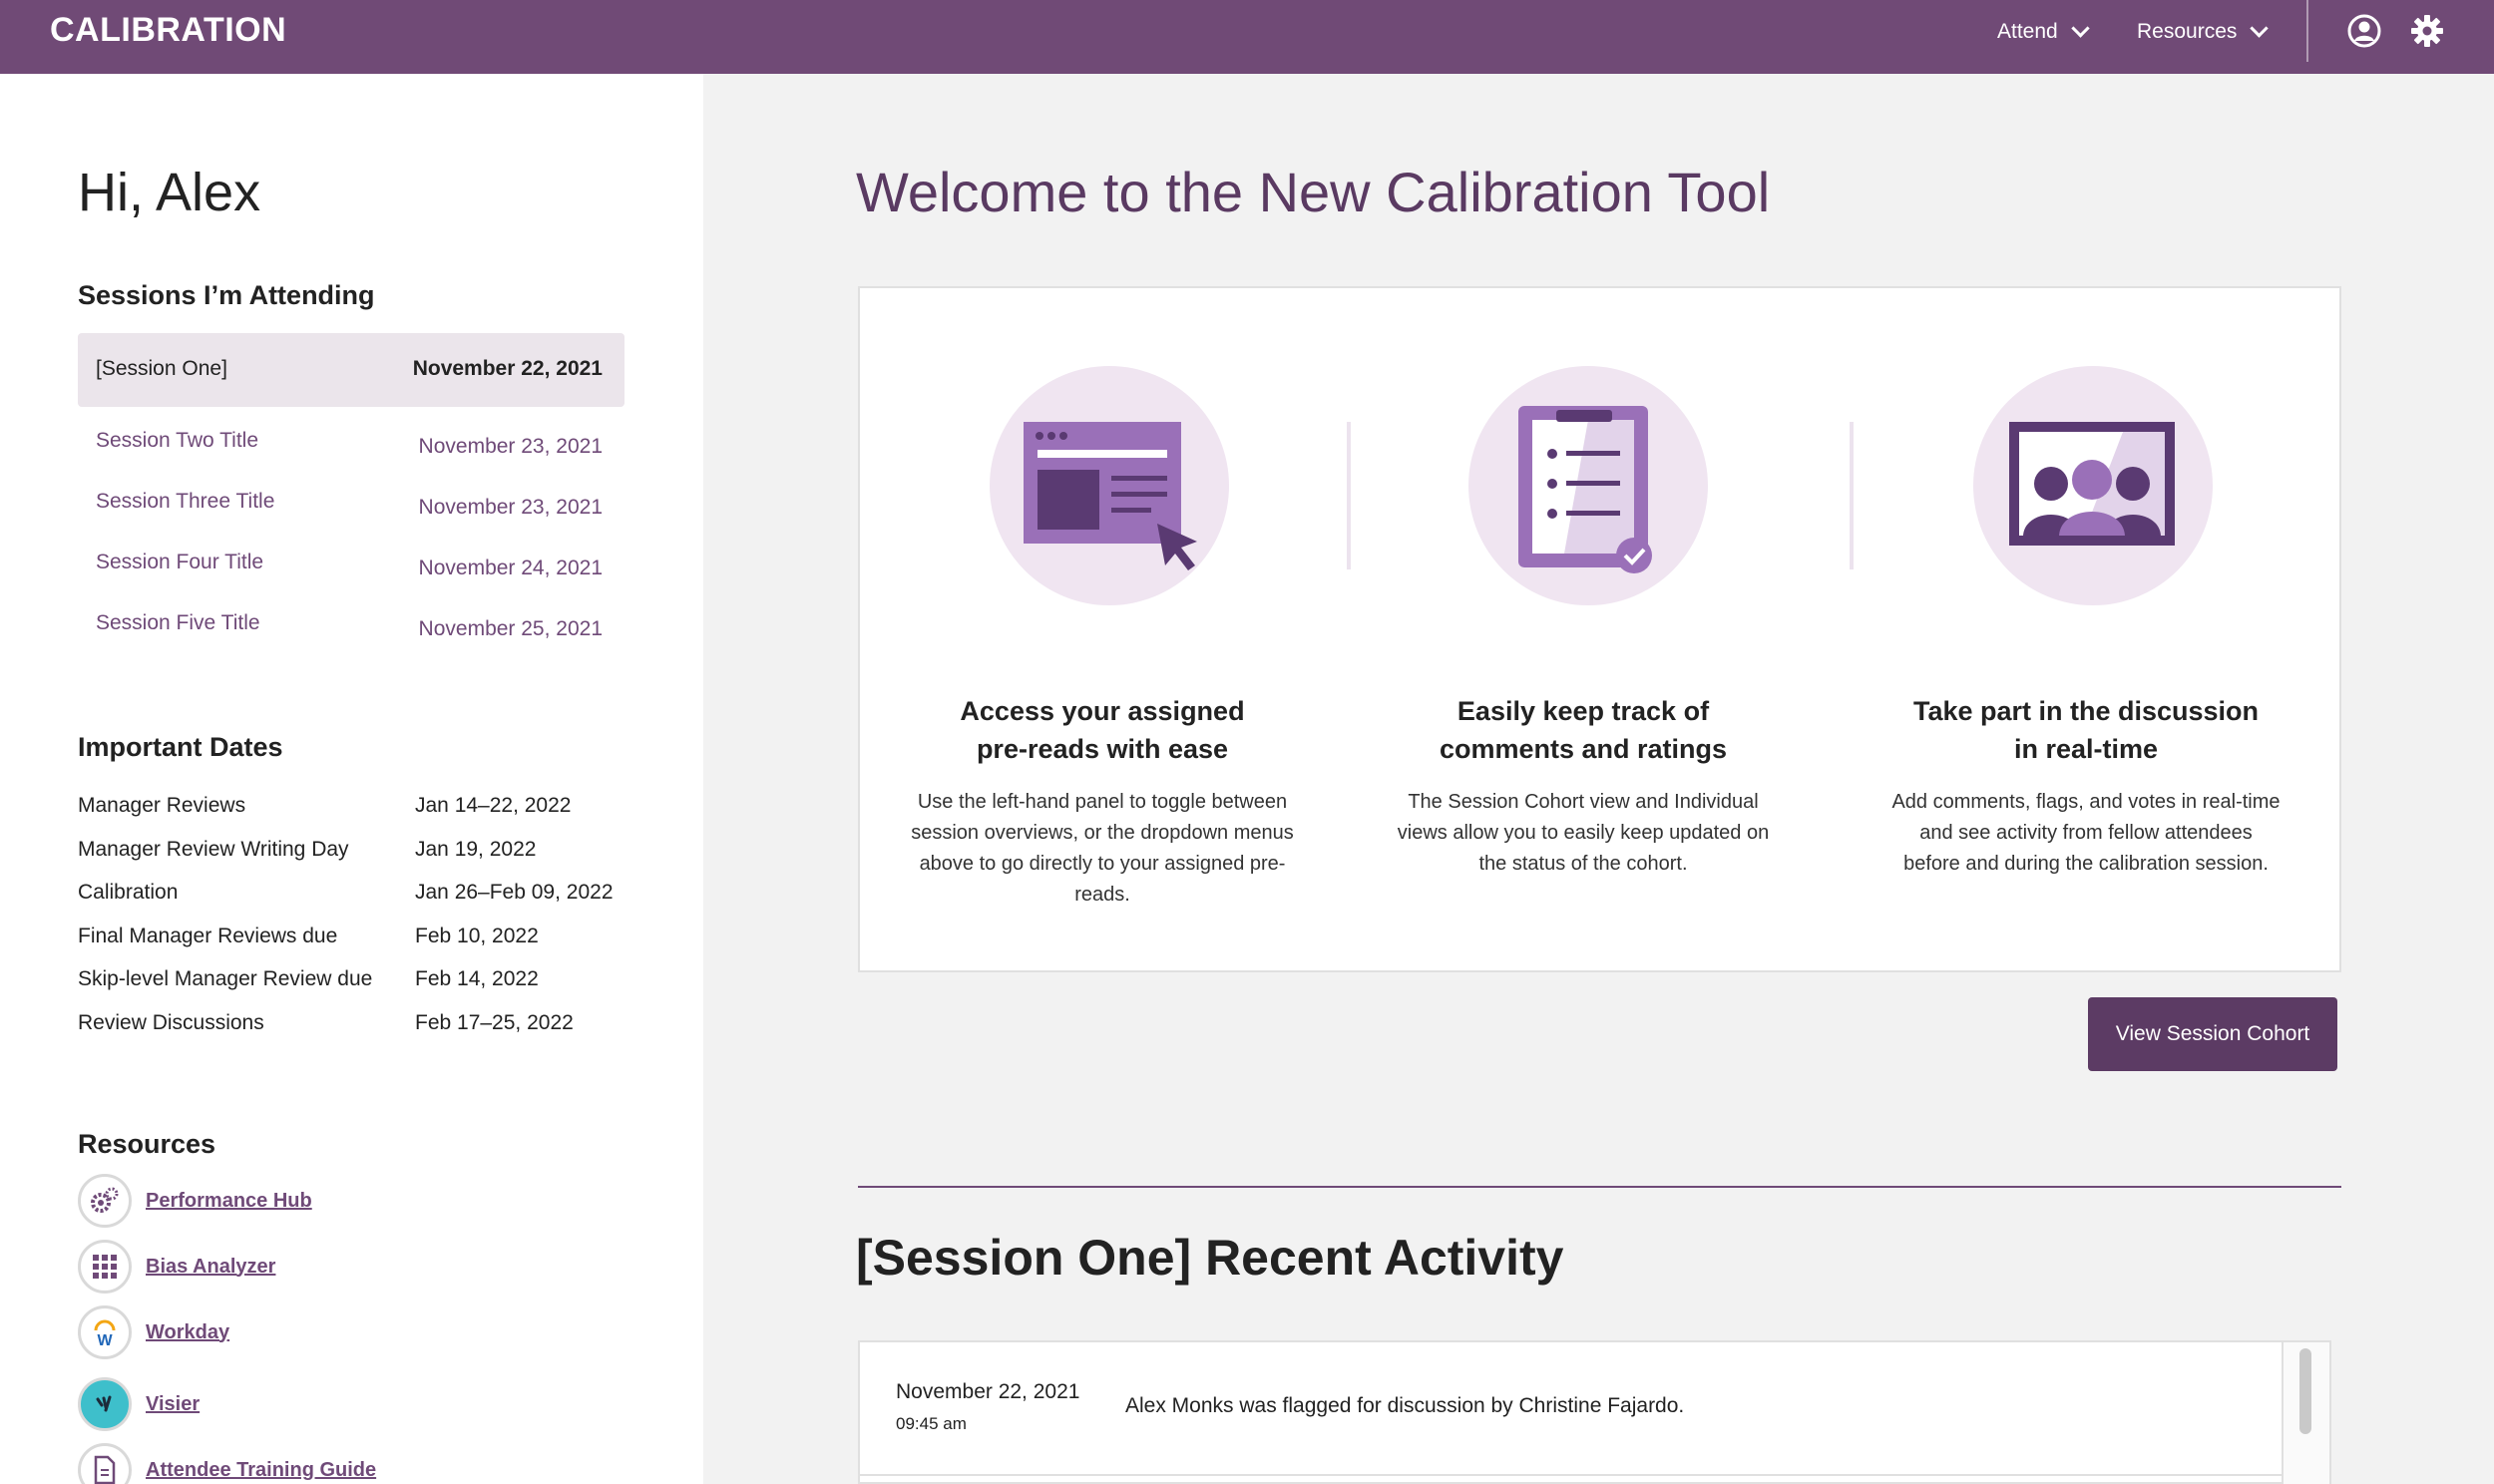 The image size is (2494, 1484). I want to click on view-session-cohort-button: View Session Cohort, so click(2212, 1034).